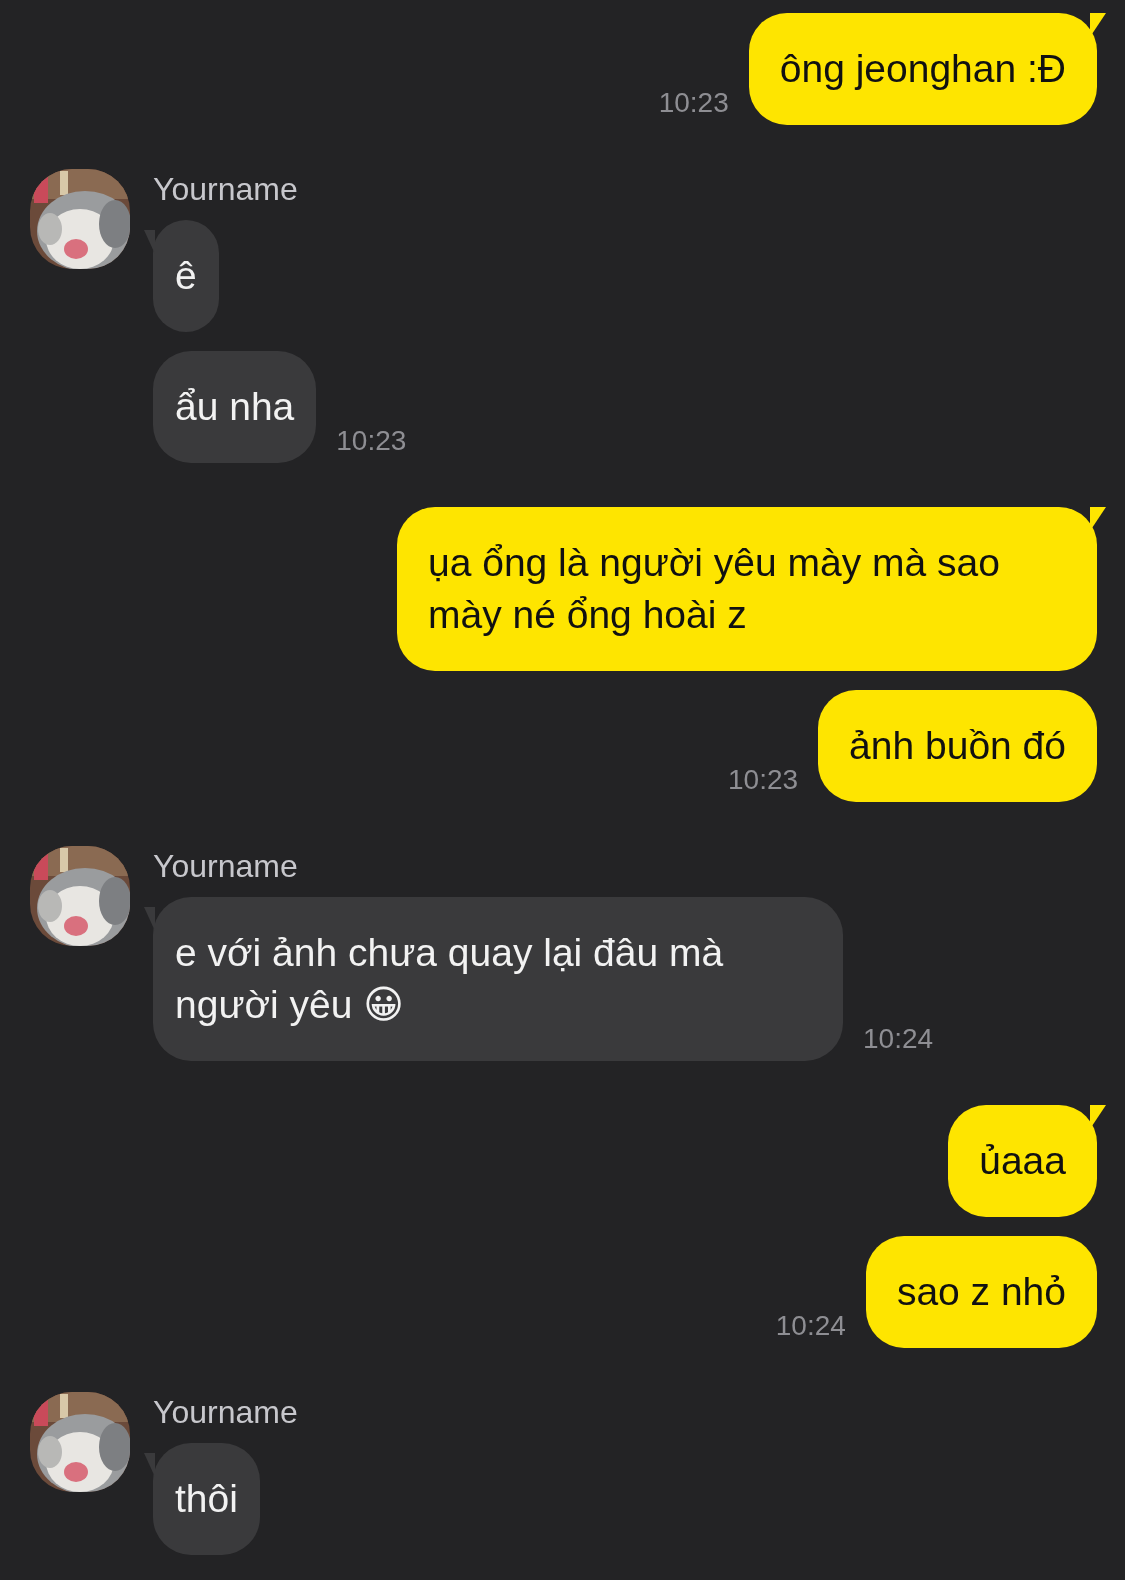 The height and width of the screenshot is (1580, 1125). Describe the element at coordinates (498, 979) in the screenshot. I see `message-bubble: e với ảnh chưa quay lại đâu mà người yêu 😀` at that location.